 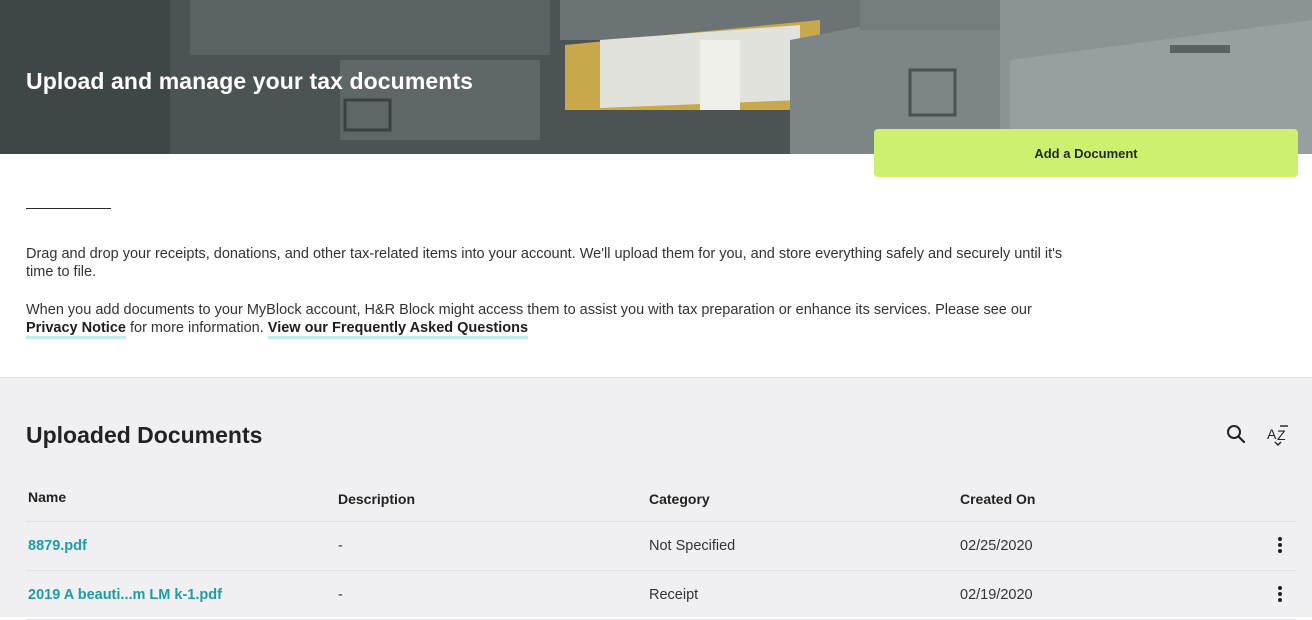 I want to click on document-category: Not Specified, so click(x=692, y=546).